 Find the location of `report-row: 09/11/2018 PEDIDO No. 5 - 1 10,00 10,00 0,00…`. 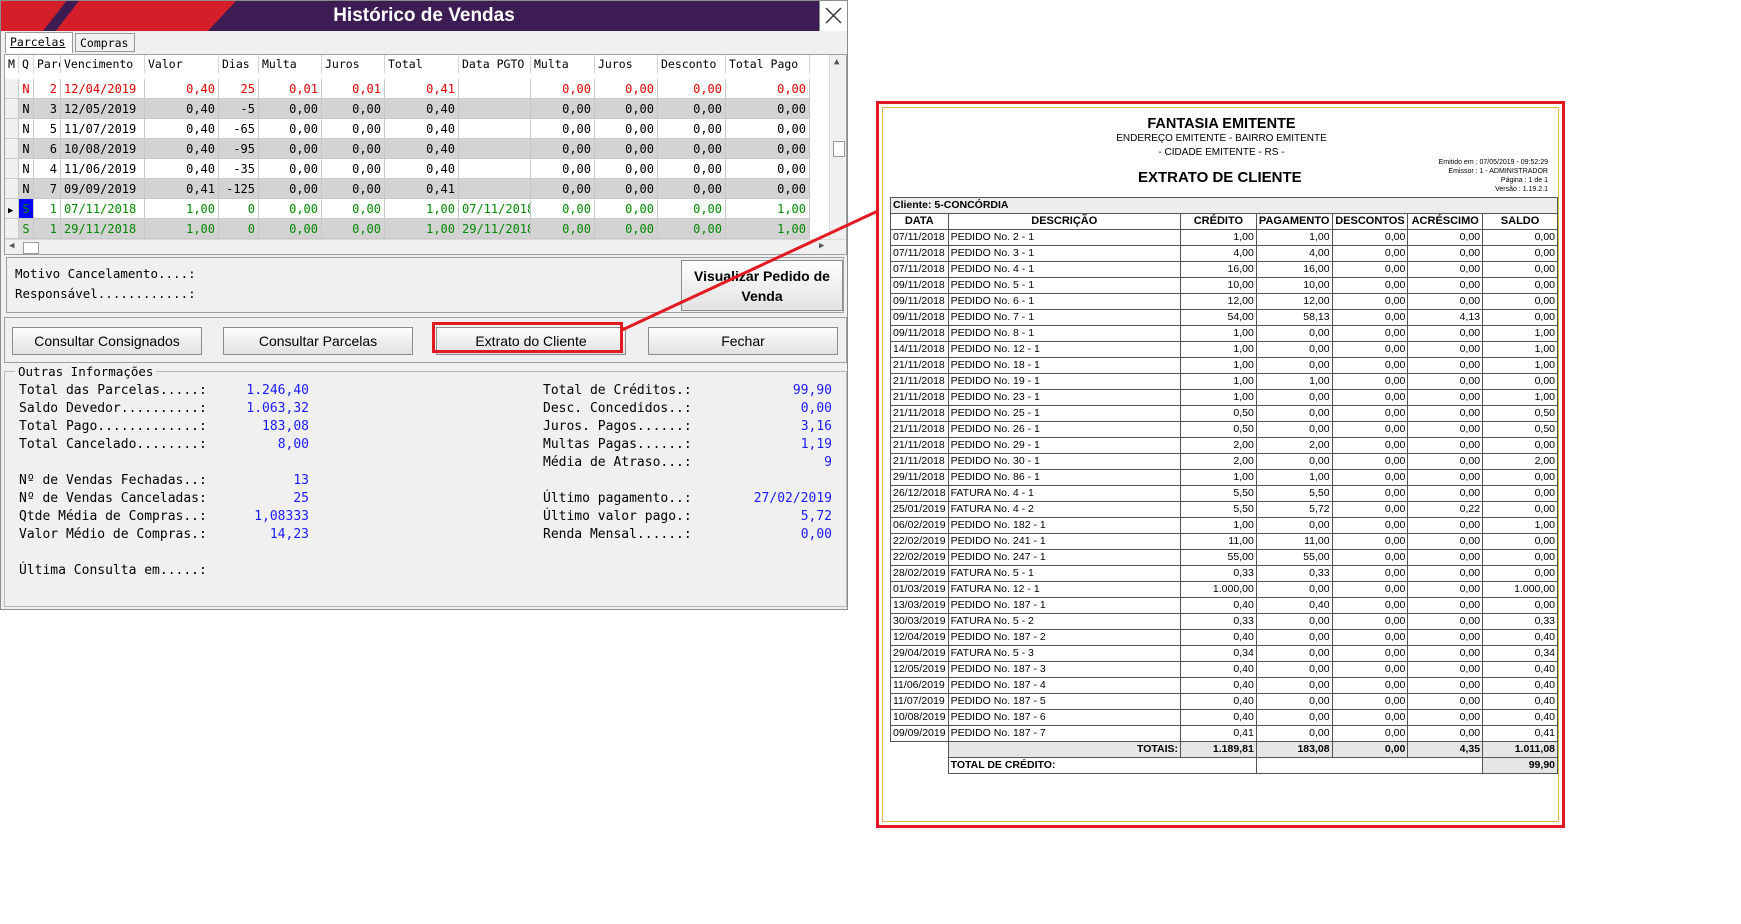

report-row: 09/11/2018 PEDIDO No. 5 - 1 10,00 10,00 0,00… is located at coordinates (1224, 285).